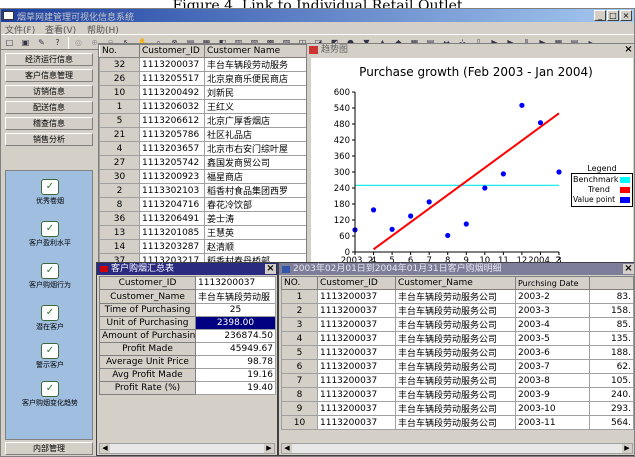 The image size is (635, 457). I want to click on summary-value: 丰台车辆段劳动服, so click(235, 296).